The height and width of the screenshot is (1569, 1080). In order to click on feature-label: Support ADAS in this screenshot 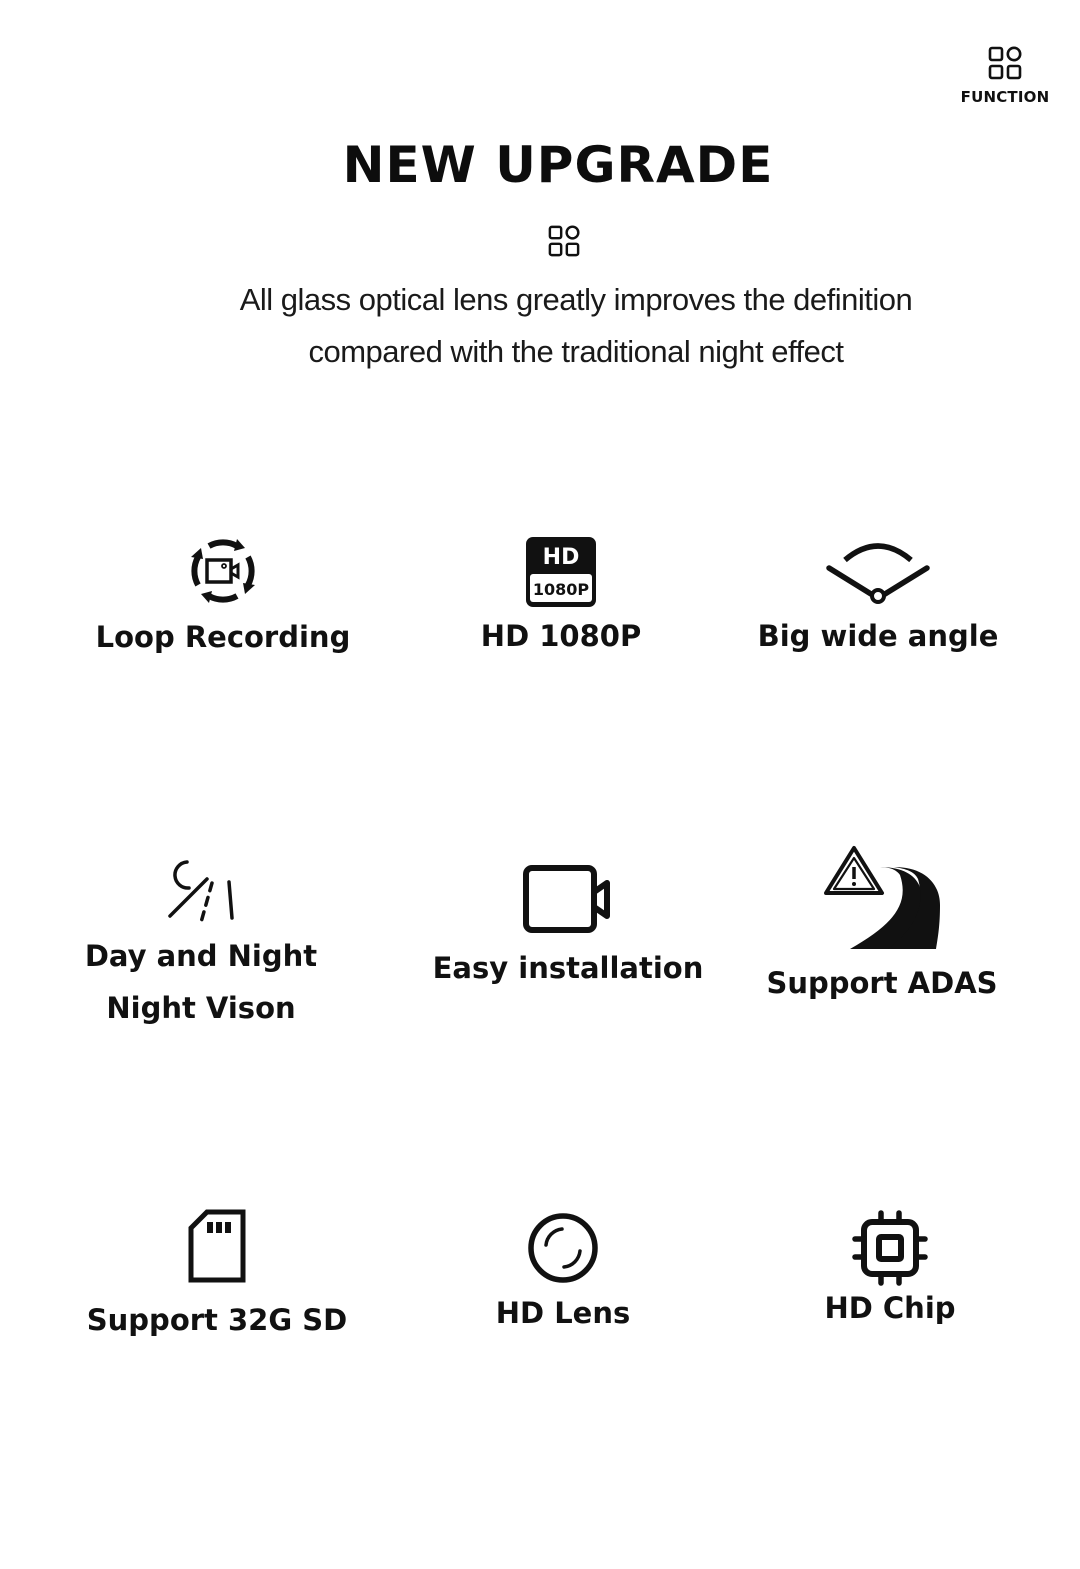, I will do `click(882, 983)`.